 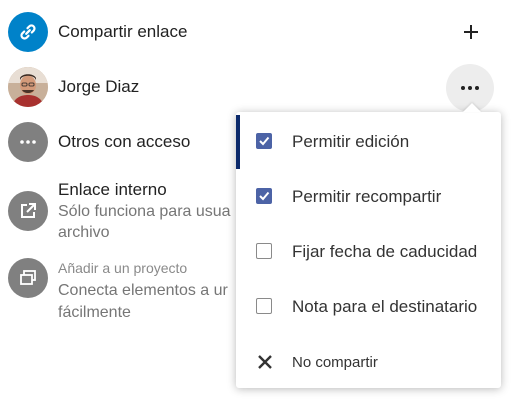 What do you see at coordinates (94, 312) in the screenshot?
I see `project-description-line2: fácilmente` at bounding box center [94, 312].